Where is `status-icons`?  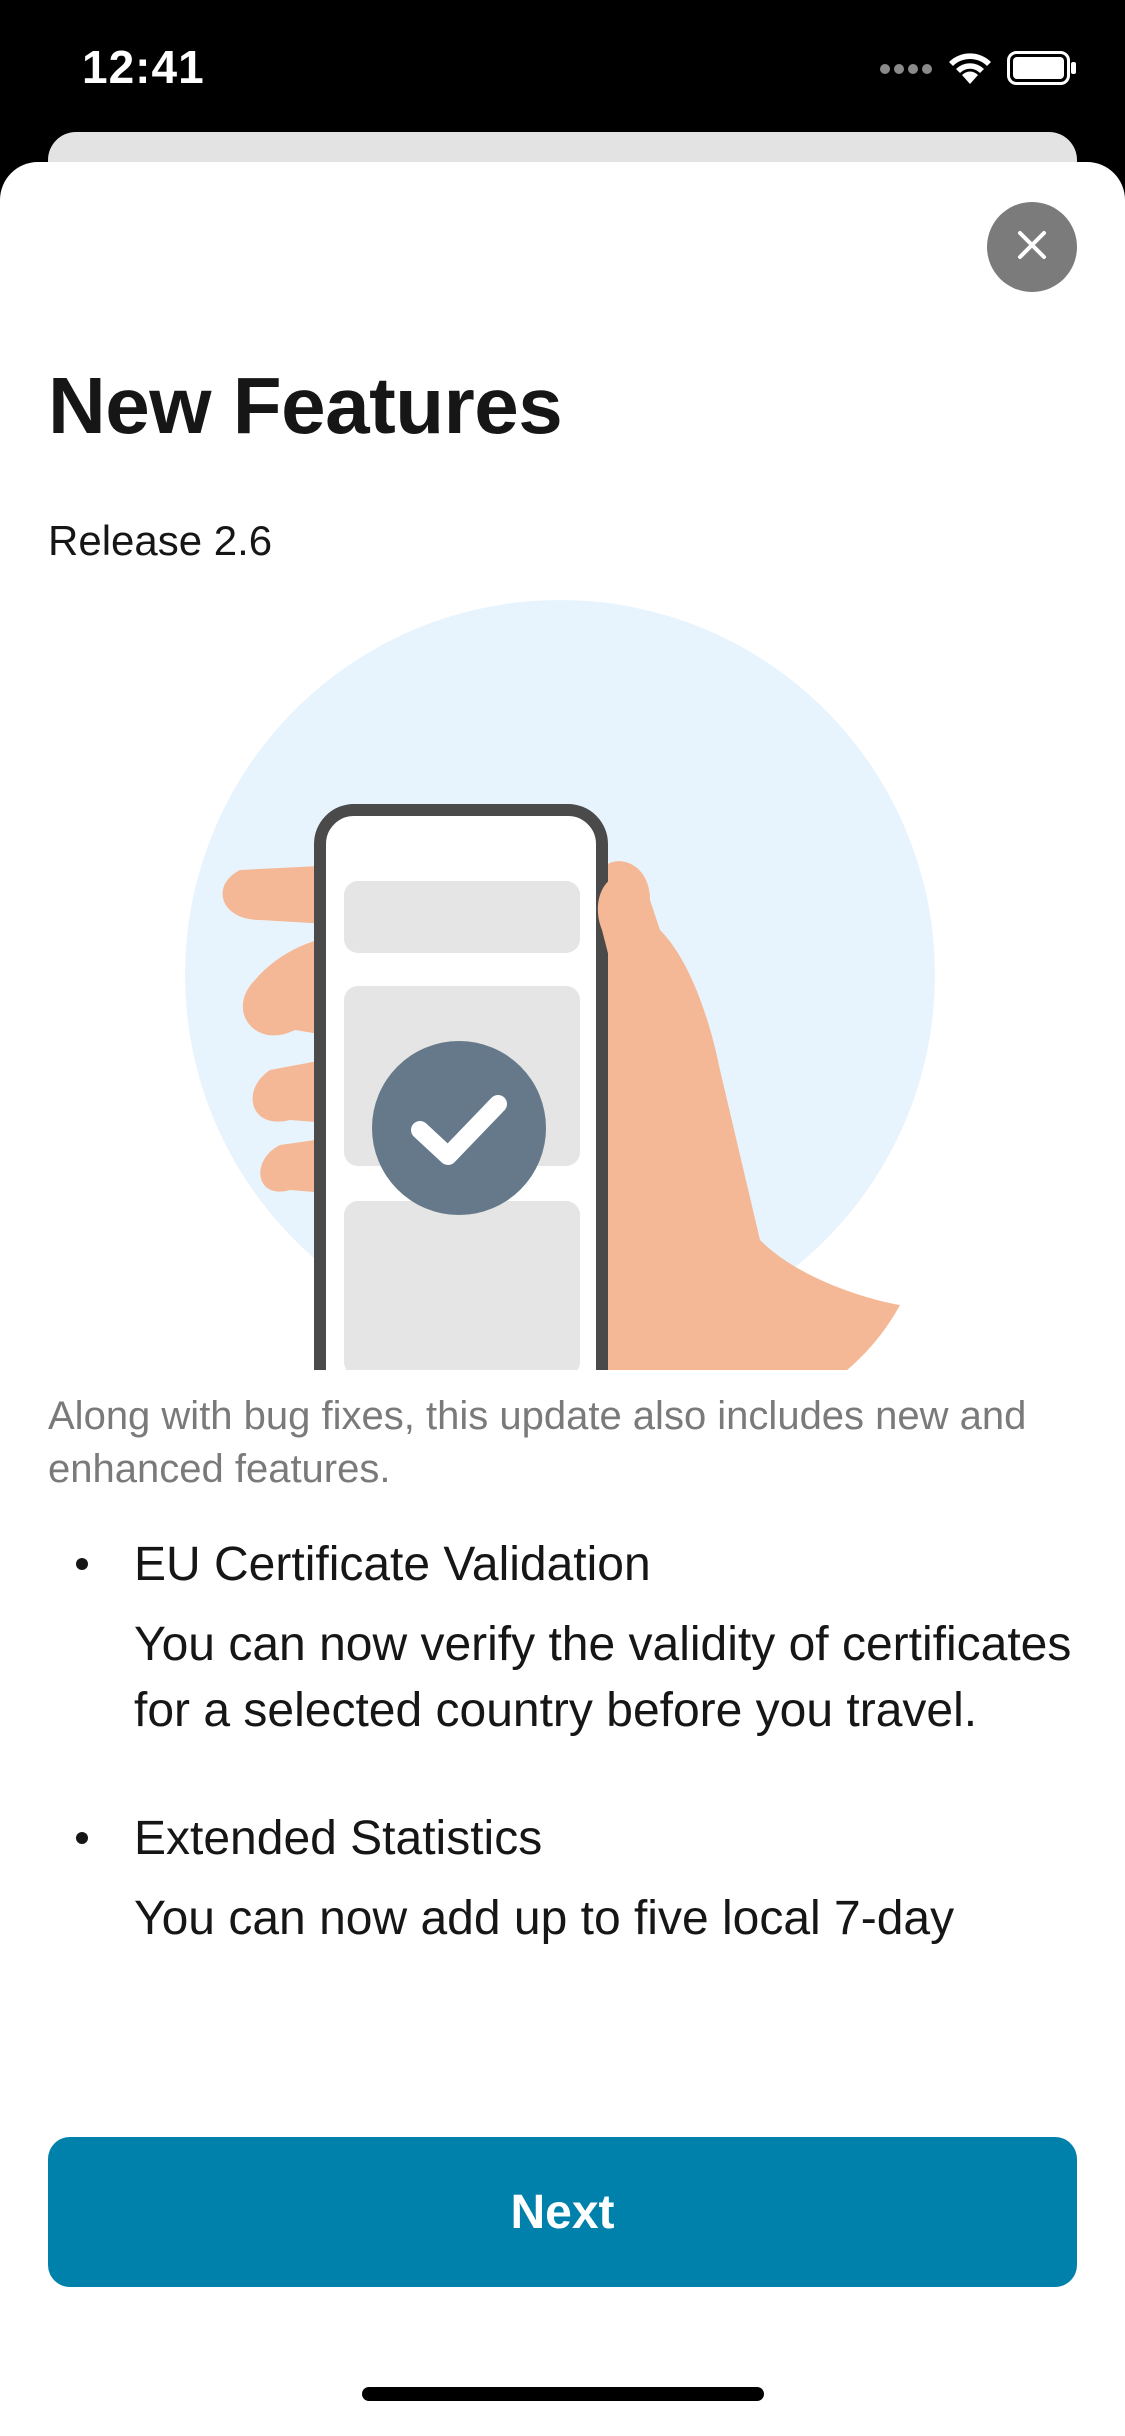 status-icons is located at coordinates (978, 70).